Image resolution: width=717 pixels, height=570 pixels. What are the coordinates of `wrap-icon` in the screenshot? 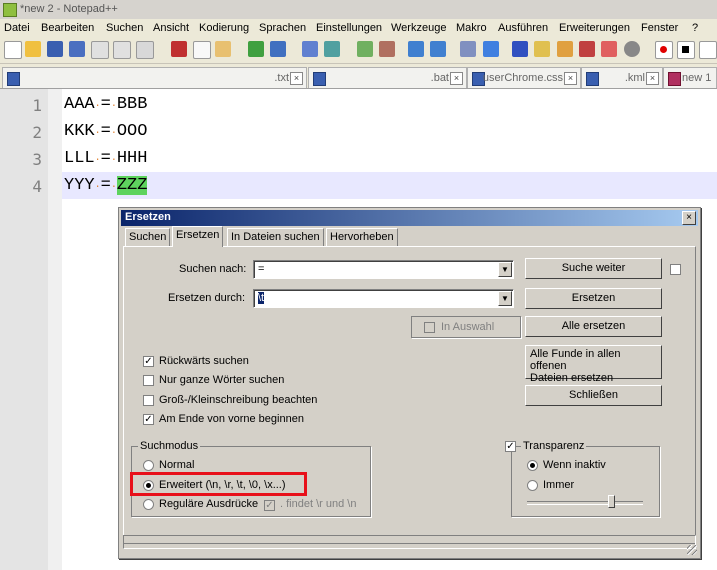 It's located at (468, 49).